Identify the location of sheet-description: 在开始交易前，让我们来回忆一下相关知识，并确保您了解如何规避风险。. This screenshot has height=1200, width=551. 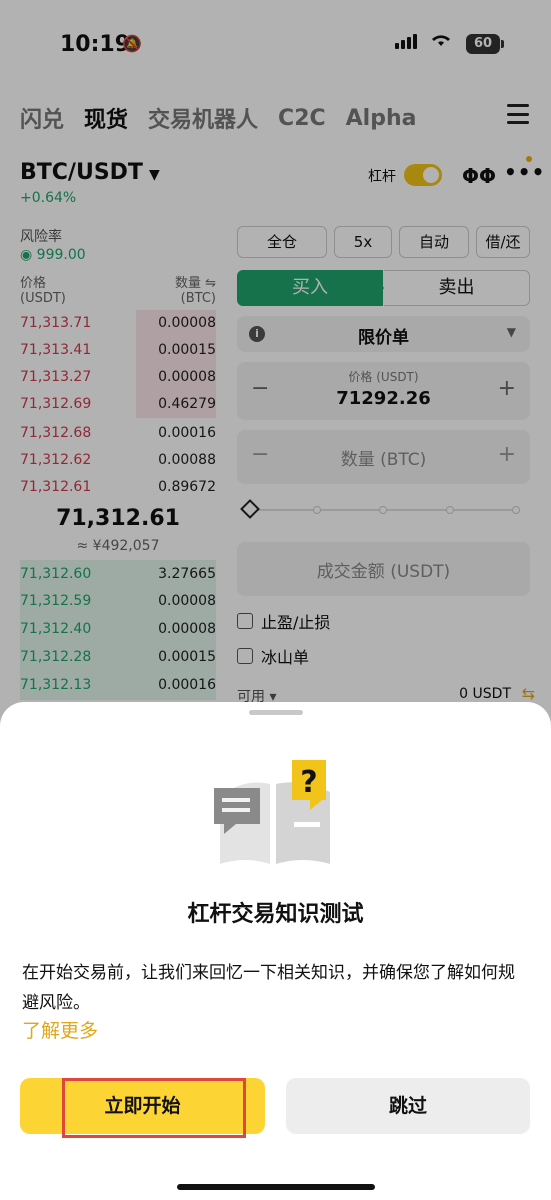
(268, 988).